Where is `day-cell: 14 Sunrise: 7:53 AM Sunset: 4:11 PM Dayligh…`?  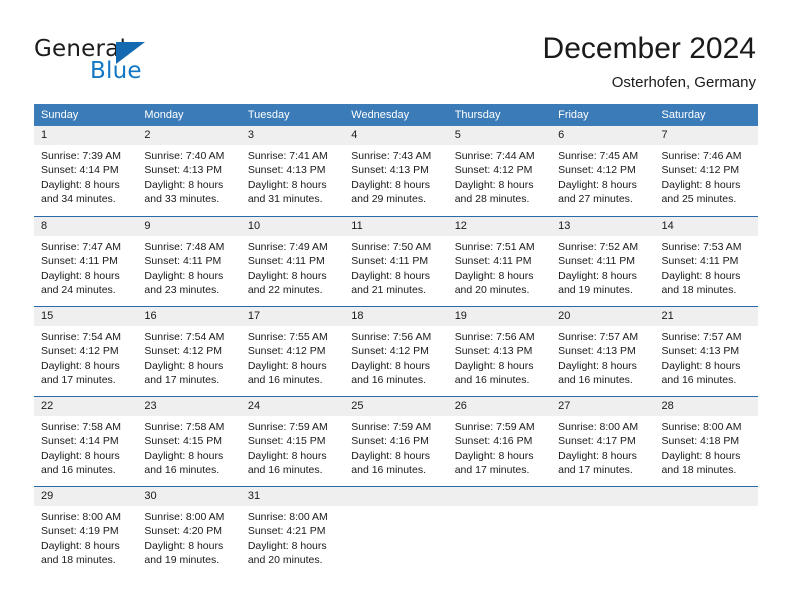 day-cell: 14 Sunrise: 7:53 AM Sunset: 4:11 PM Dayligh… is located at coordinates (706, 261).